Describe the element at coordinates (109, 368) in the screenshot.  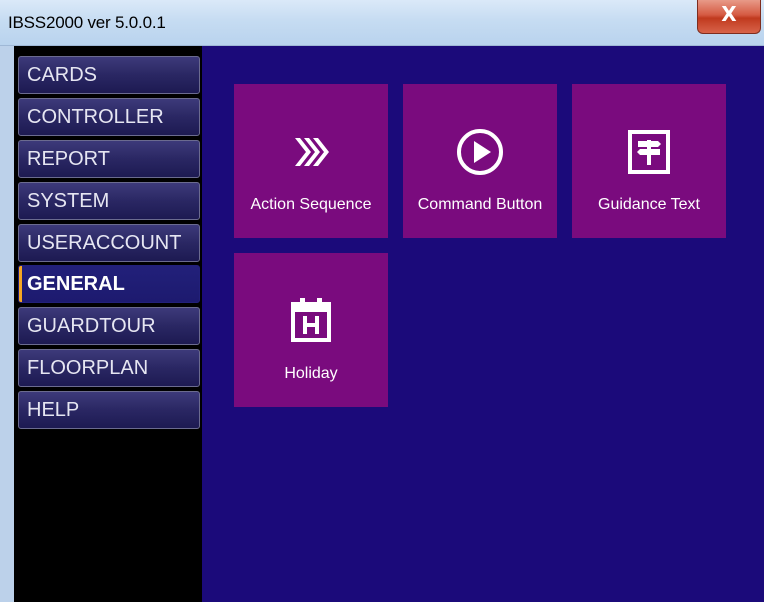
I see `sidebar-item-floorplan: FLOORPLAN` at that location.